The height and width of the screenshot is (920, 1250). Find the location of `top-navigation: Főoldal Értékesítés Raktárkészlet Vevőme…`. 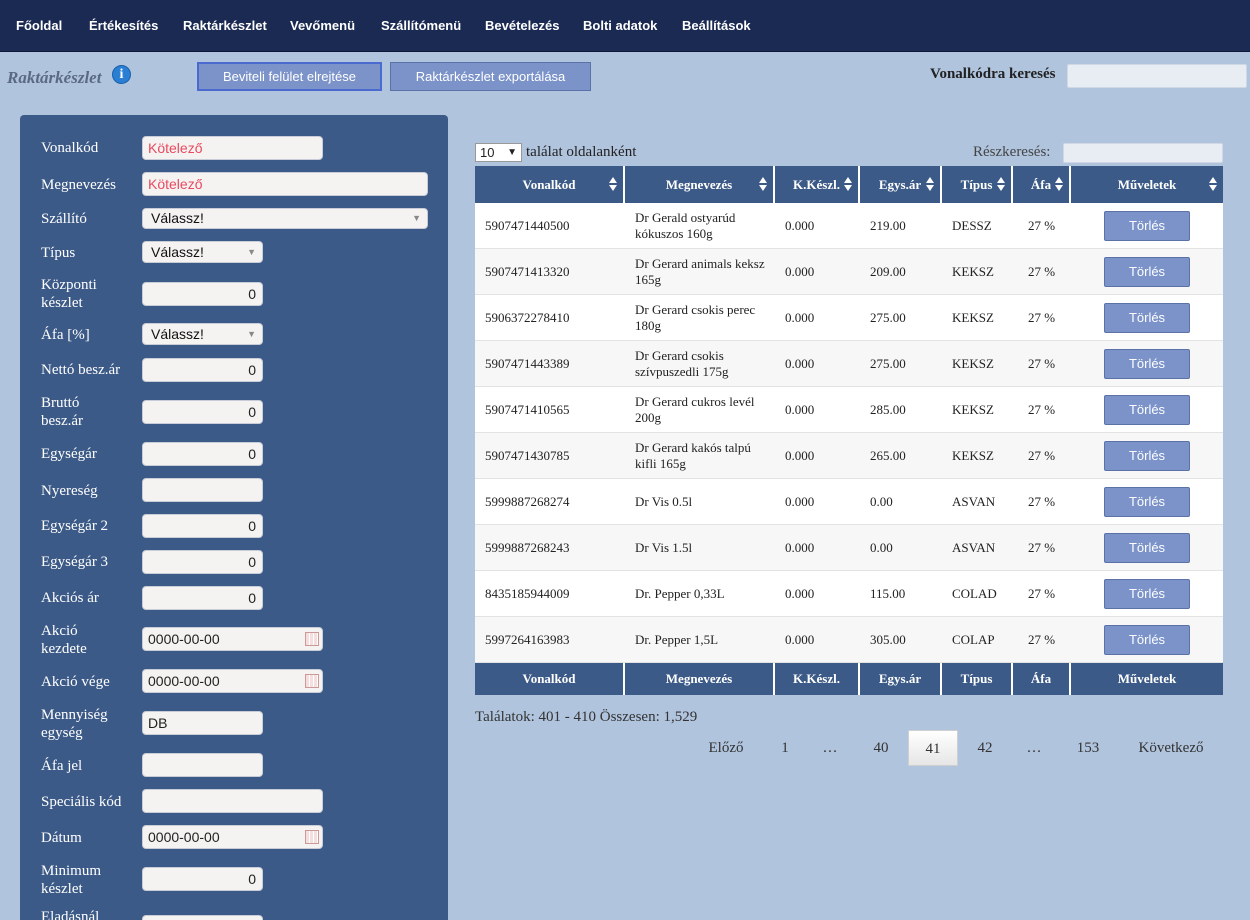

top-navigation: Főoldal Értékesítés Raktárkészlet Vevőme… is located at coordinates (625, 26).